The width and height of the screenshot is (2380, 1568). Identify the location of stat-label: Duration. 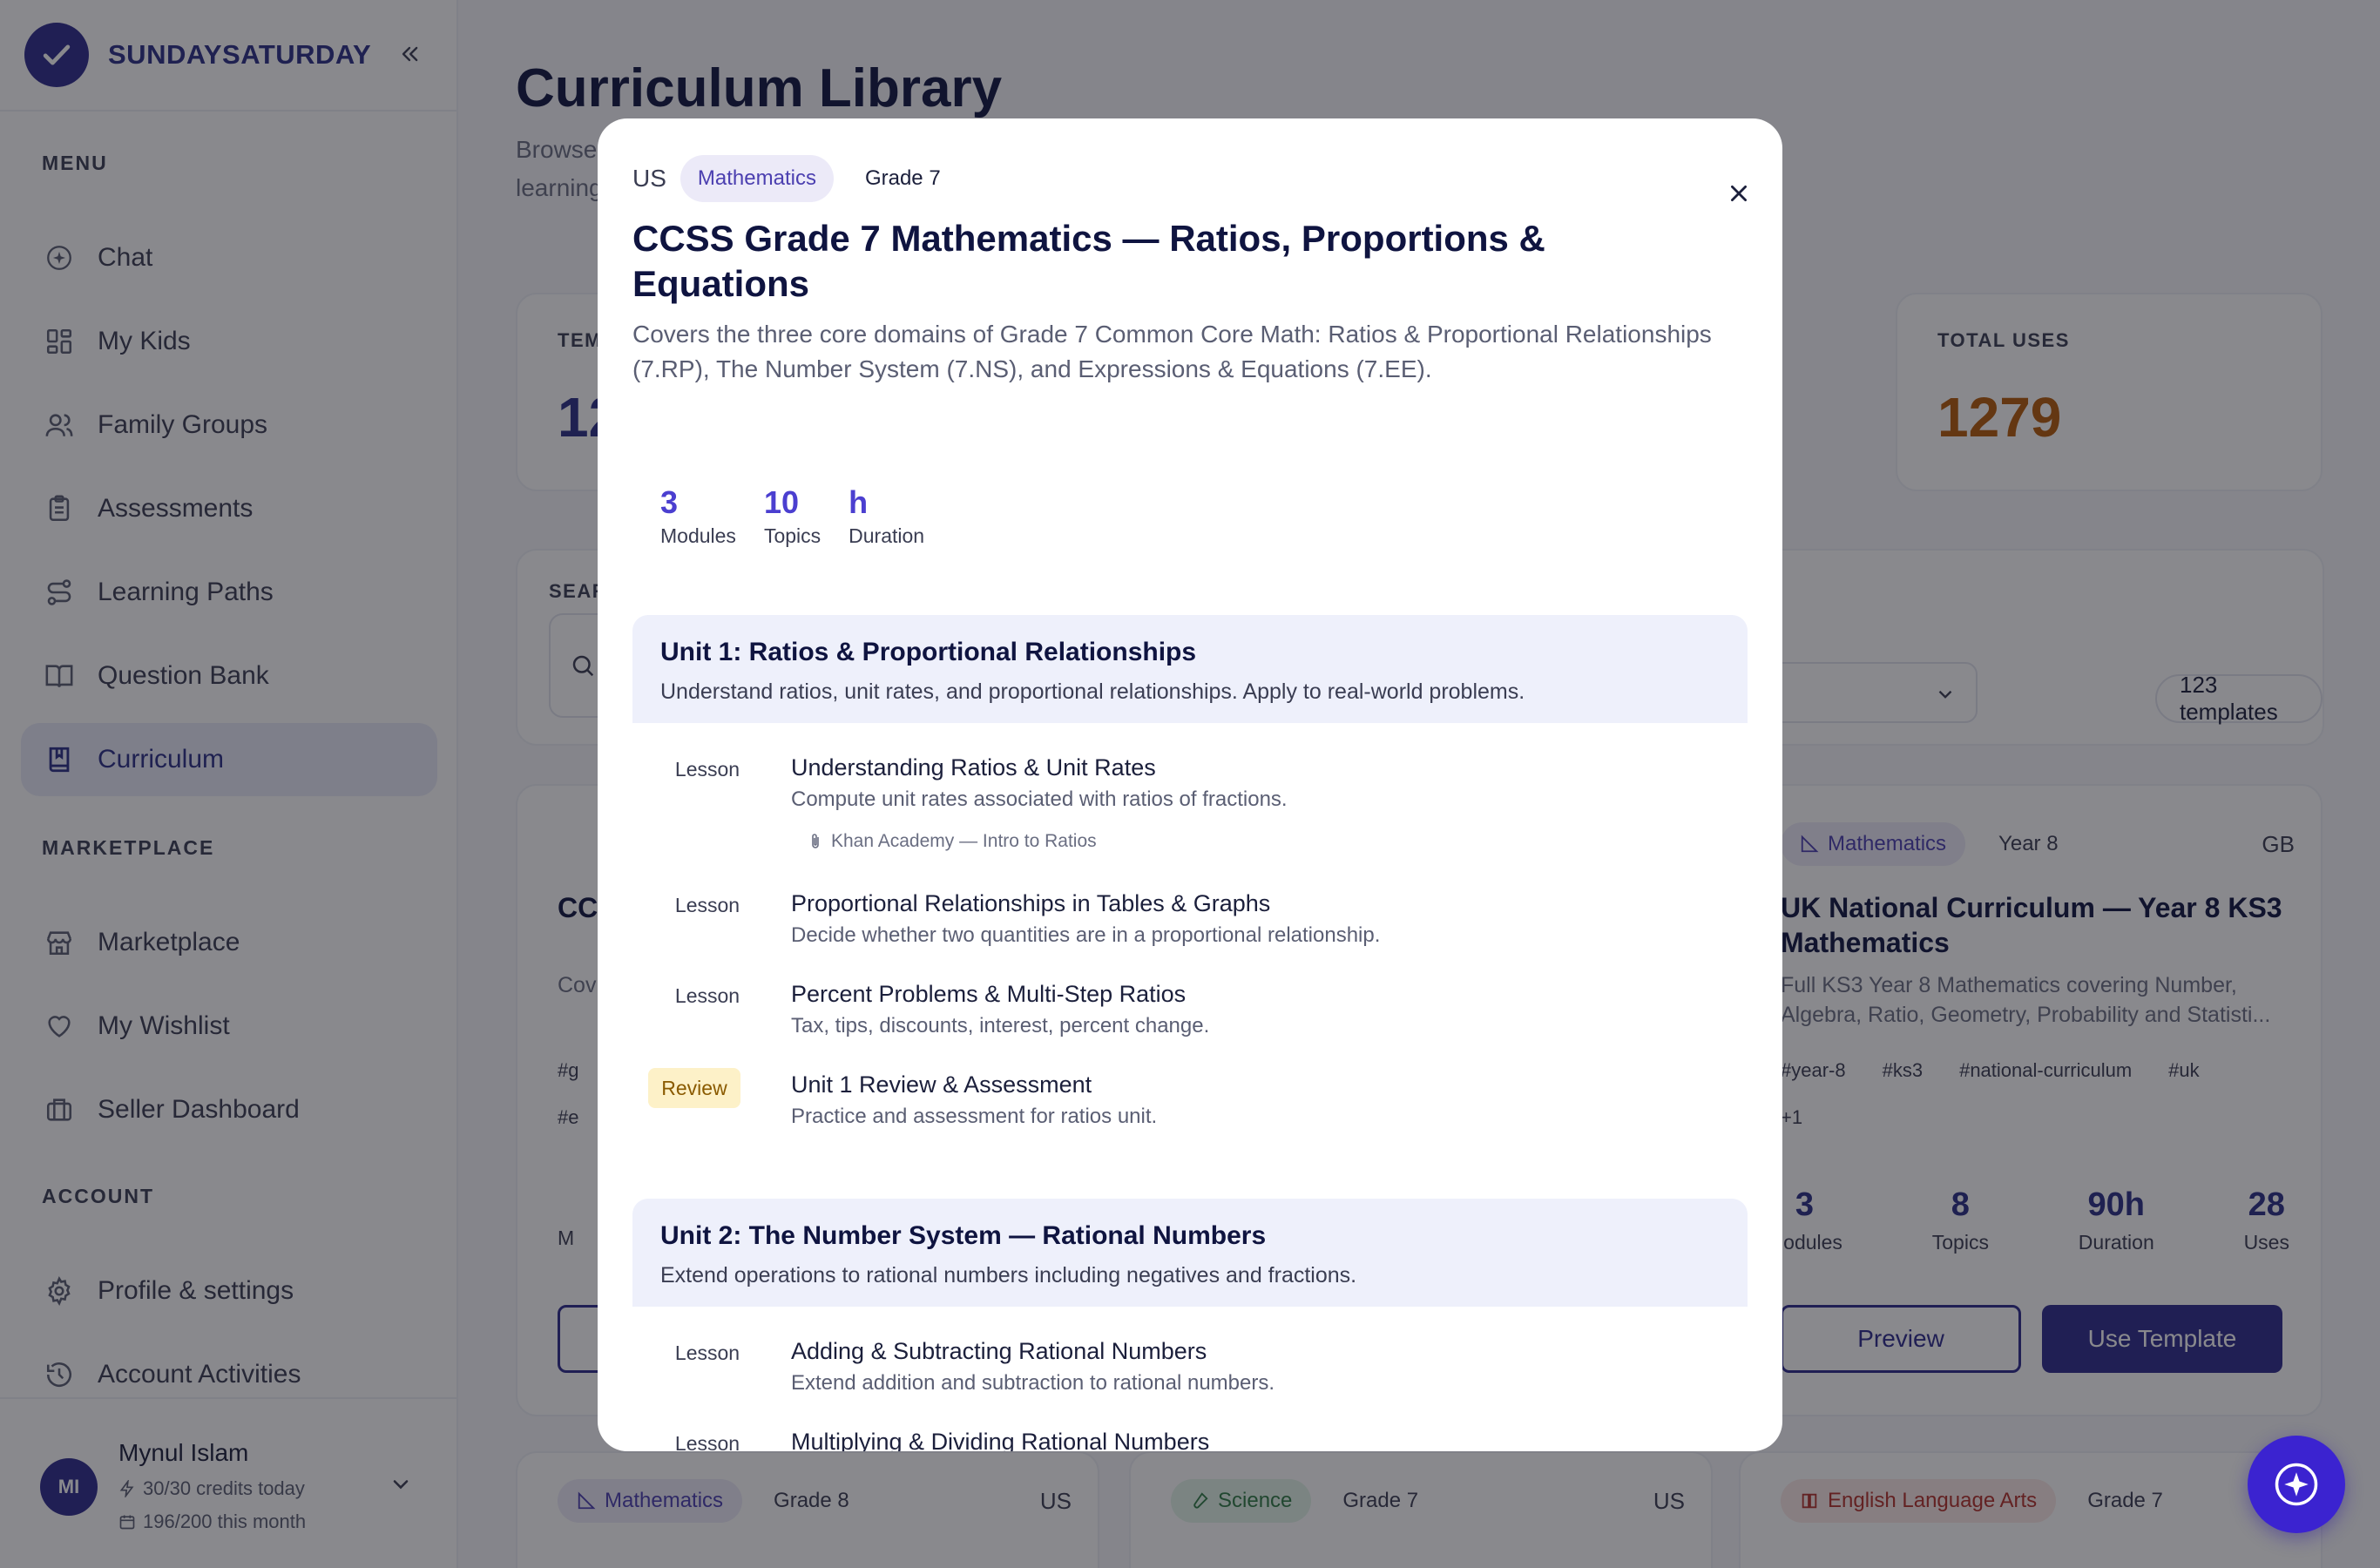
(887, 535).